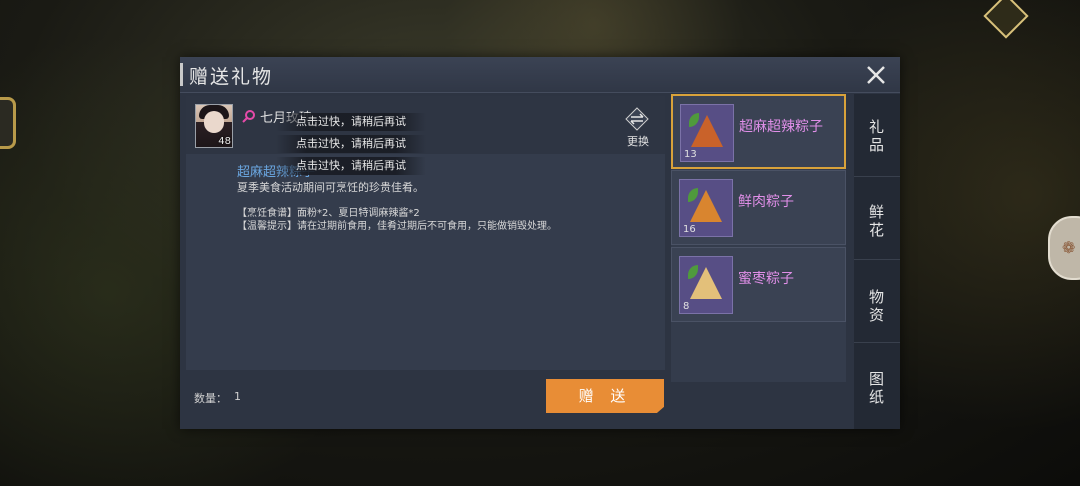 This screenshot has width=1080, height=486. Describe the element at coordinates (707, 133) in the screenshot. I see `dumpling-icon: 13` at that location.